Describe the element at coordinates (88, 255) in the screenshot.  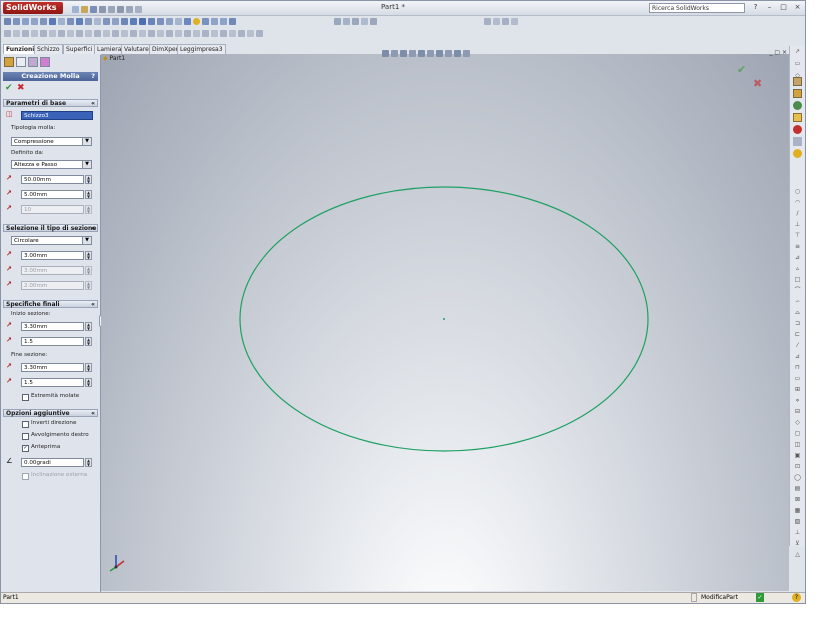
I see `wire-diameter-spinner: ▲ ▼` at that location.